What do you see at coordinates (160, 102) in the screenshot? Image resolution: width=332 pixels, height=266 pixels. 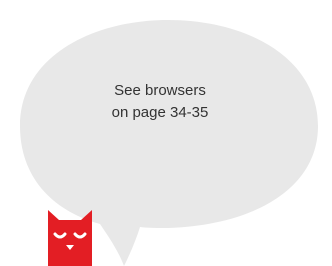 I see `callout-text: See browsers on page 34-35` at bounding box center [160, 102].